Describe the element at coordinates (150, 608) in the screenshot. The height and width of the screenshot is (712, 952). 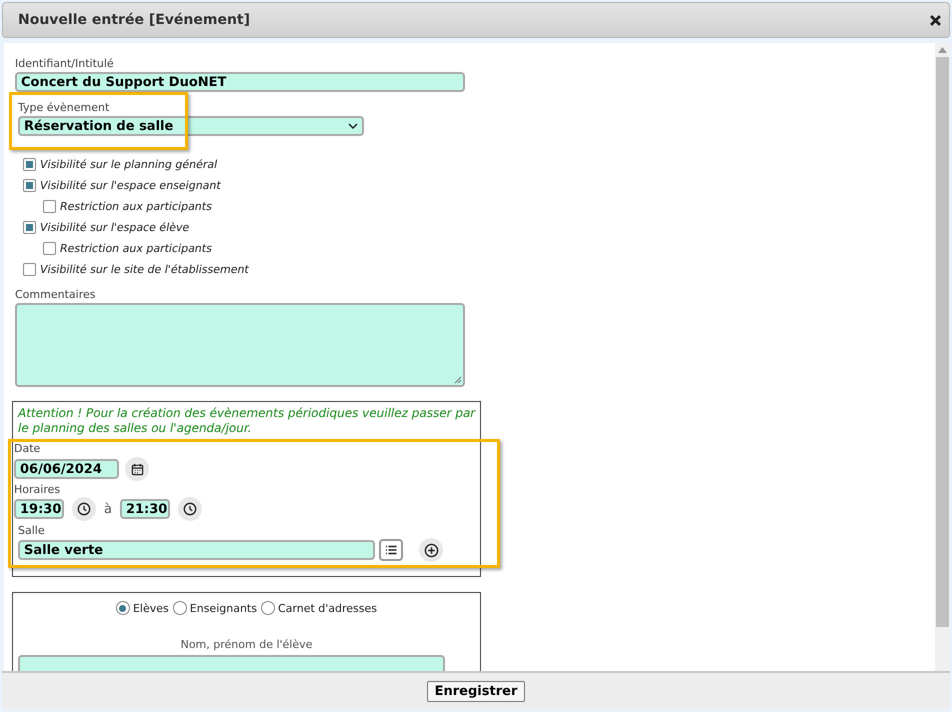
I see `radio-label: Elèves` at that location.